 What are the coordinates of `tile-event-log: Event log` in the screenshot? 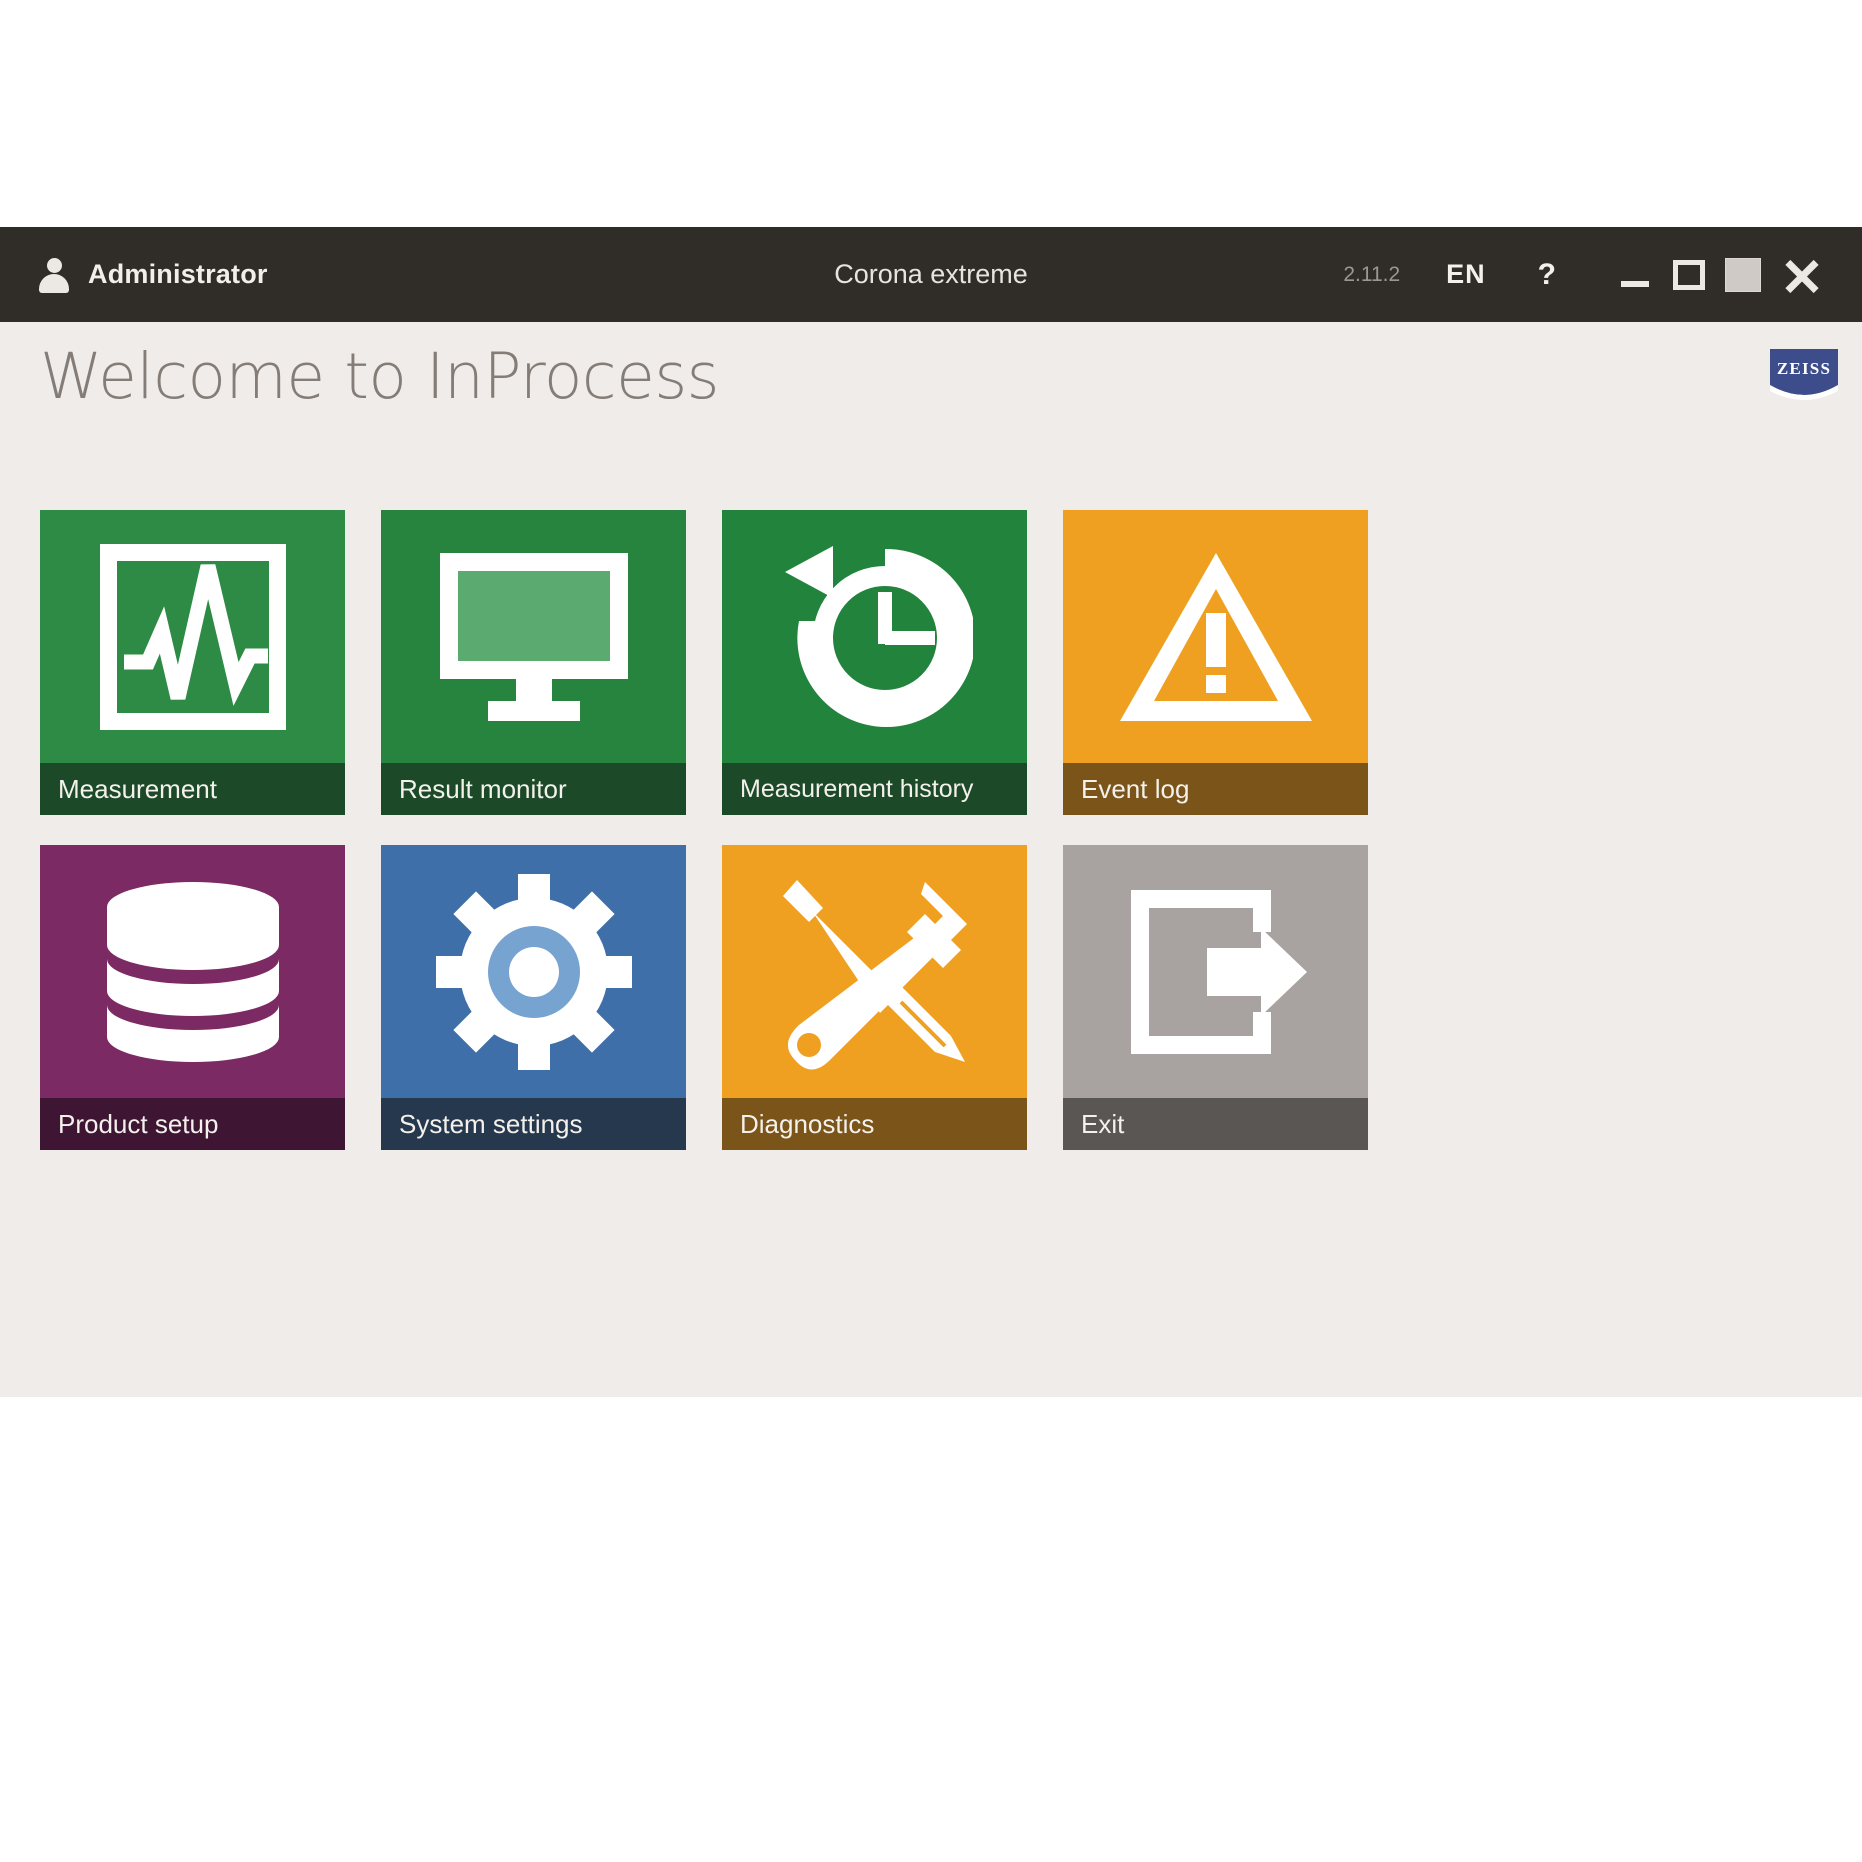 It's located at (1215, 662).